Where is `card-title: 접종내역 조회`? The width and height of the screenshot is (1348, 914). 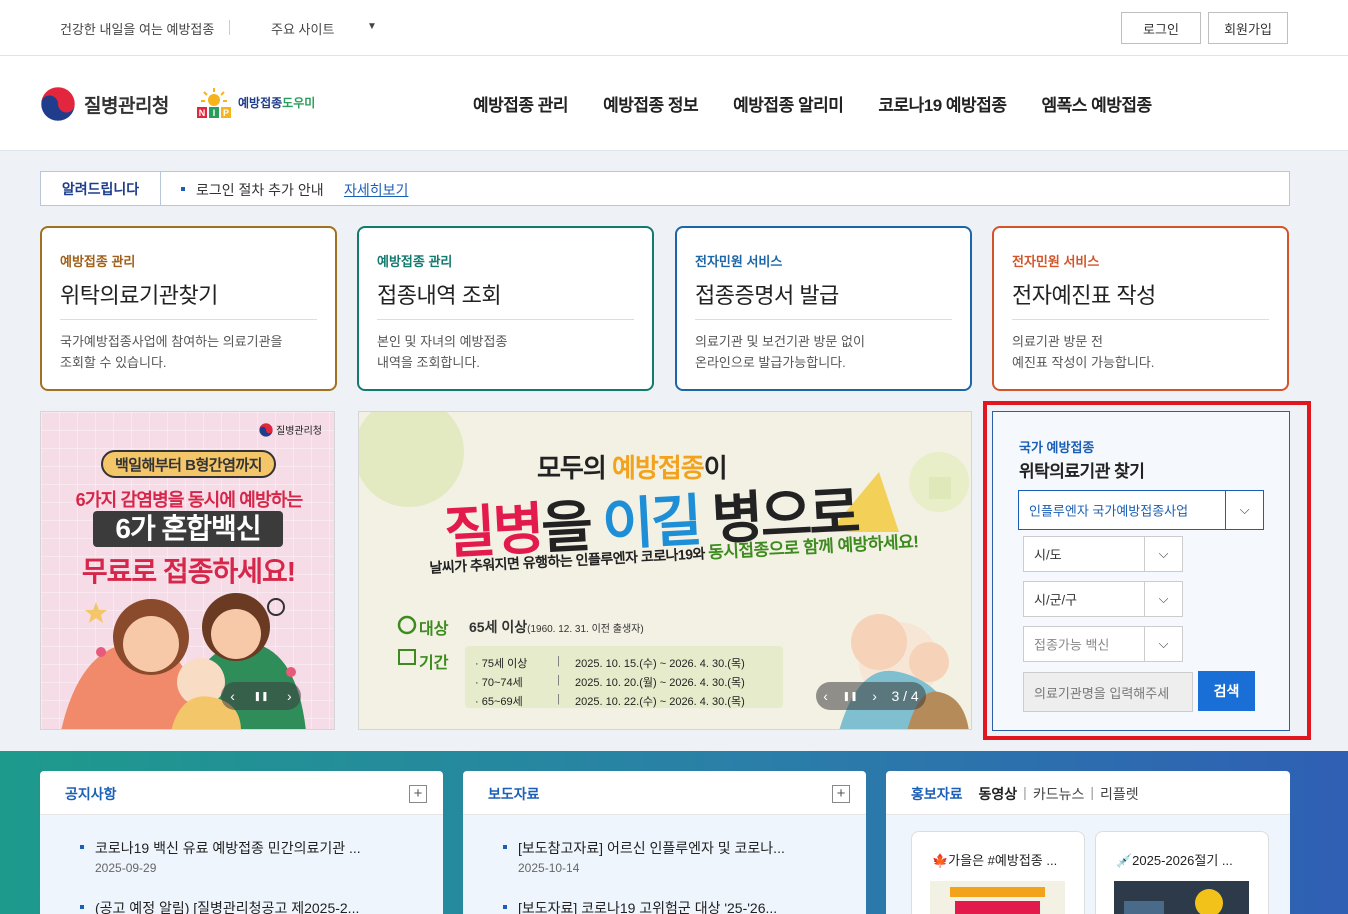 card-title: 접종내역 조회 is located at coordinates (439, 295).